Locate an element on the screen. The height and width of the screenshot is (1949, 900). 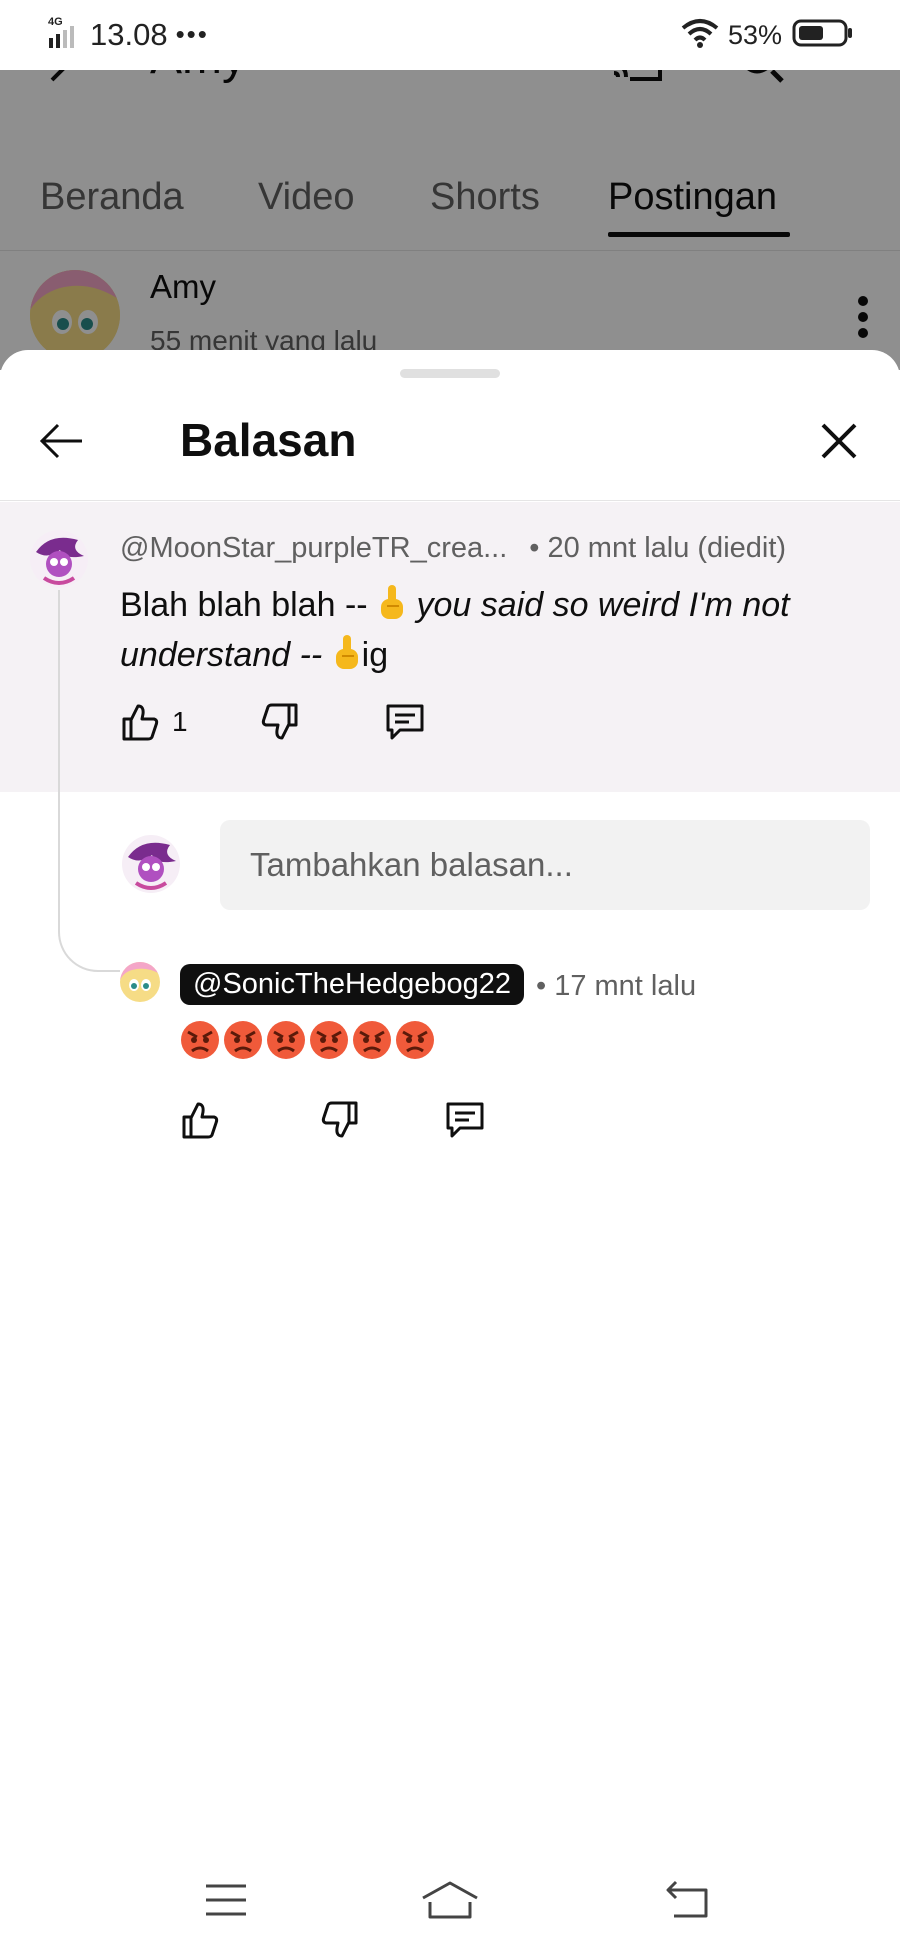
close-icon is located at coordinates (839, 441).